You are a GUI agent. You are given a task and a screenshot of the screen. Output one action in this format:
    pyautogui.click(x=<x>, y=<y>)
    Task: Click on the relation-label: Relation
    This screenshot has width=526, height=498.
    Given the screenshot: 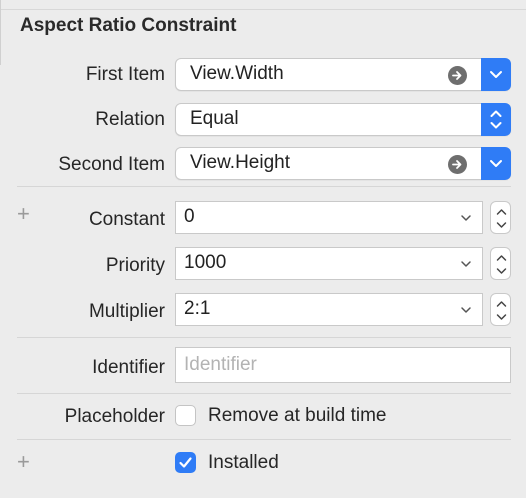 What is the action you would take?
    pyautogui.click(x=130, y=119)
    